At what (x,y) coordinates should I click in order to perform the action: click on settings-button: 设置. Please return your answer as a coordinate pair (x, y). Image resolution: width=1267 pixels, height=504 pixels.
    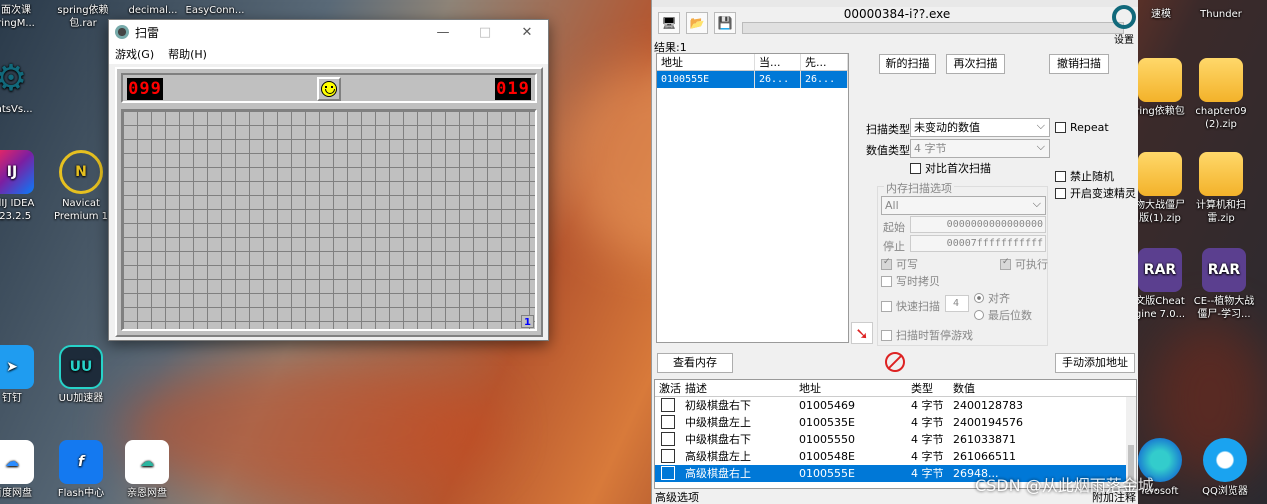
    Looking at the image, I should click on (1124, 30).